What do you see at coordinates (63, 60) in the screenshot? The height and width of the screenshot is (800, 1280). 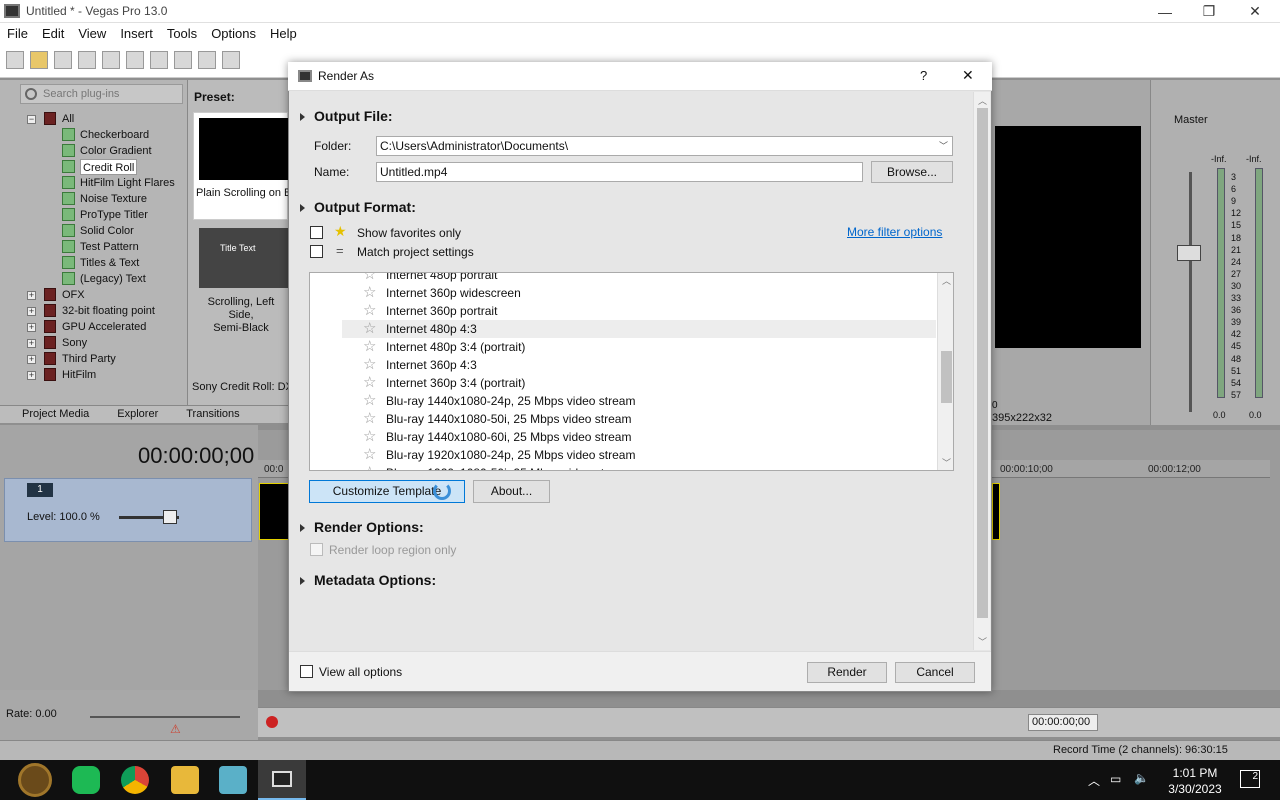 I see `save-icon` at bounding box center [63, 60].